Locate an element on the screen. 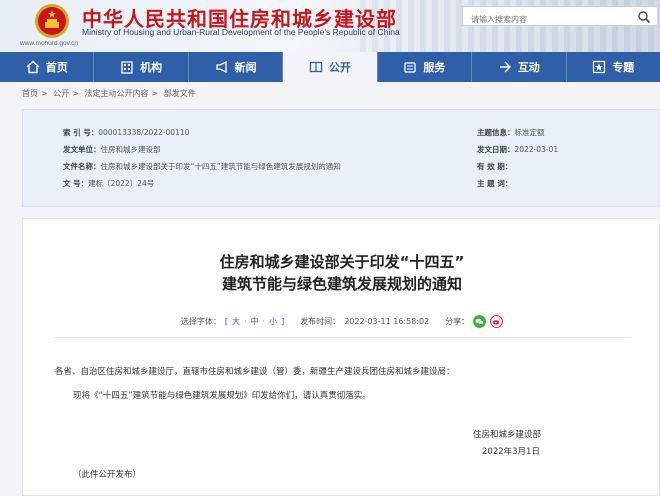 This screenshot has width=660, height=496. article-public-note: （此件公开发布） is located at coordinates (107, 475).